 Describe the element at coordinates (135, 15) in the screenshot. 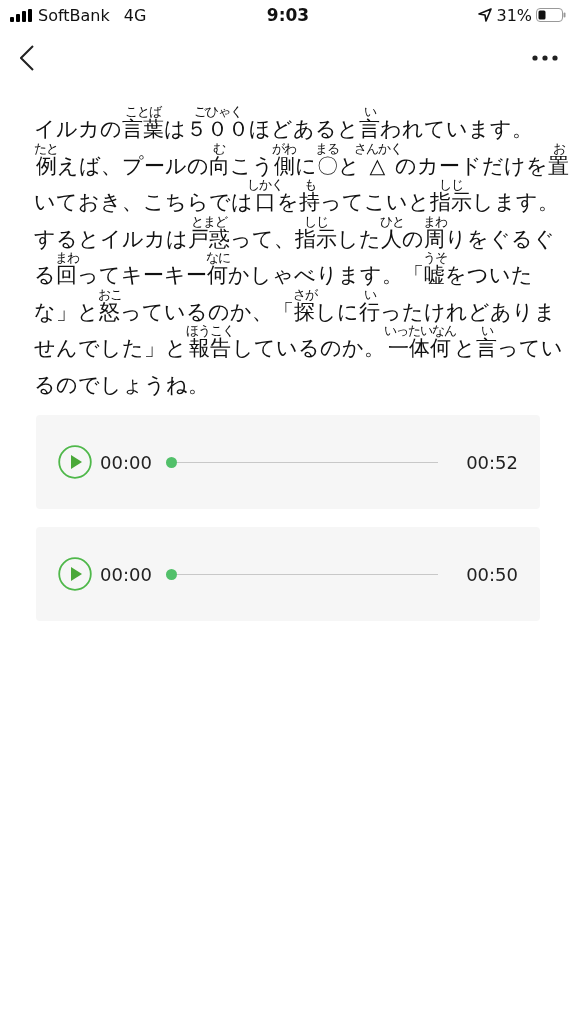

I see `network-type: 4G` at that location.